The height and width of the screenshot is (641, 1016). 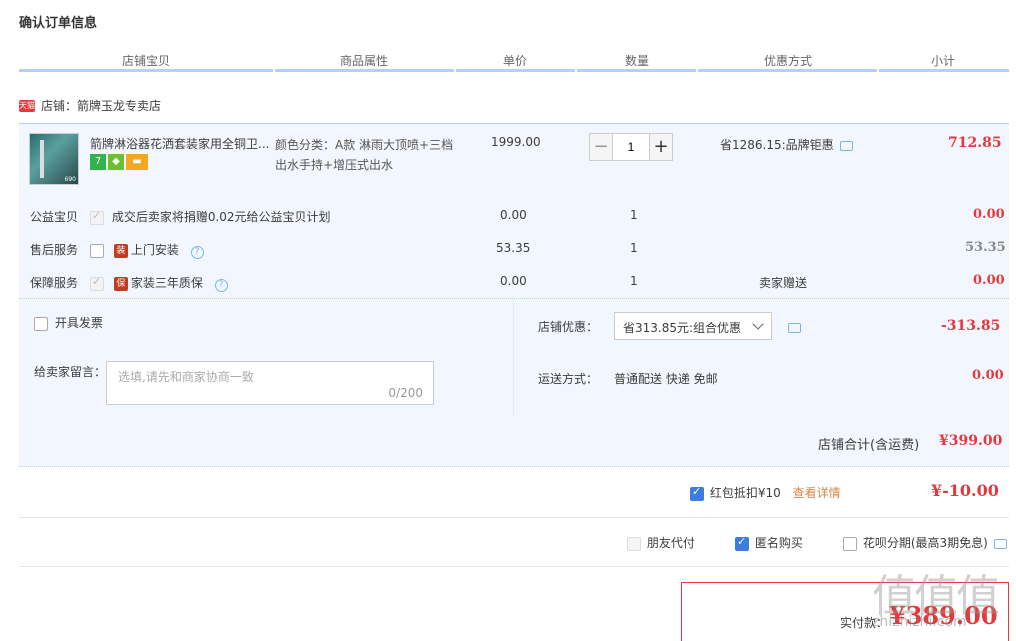 What do you see at coordinates (788, 61) in the screenshot?
I see `col-discount: 优惠方式` at bounding box center [788, 61].